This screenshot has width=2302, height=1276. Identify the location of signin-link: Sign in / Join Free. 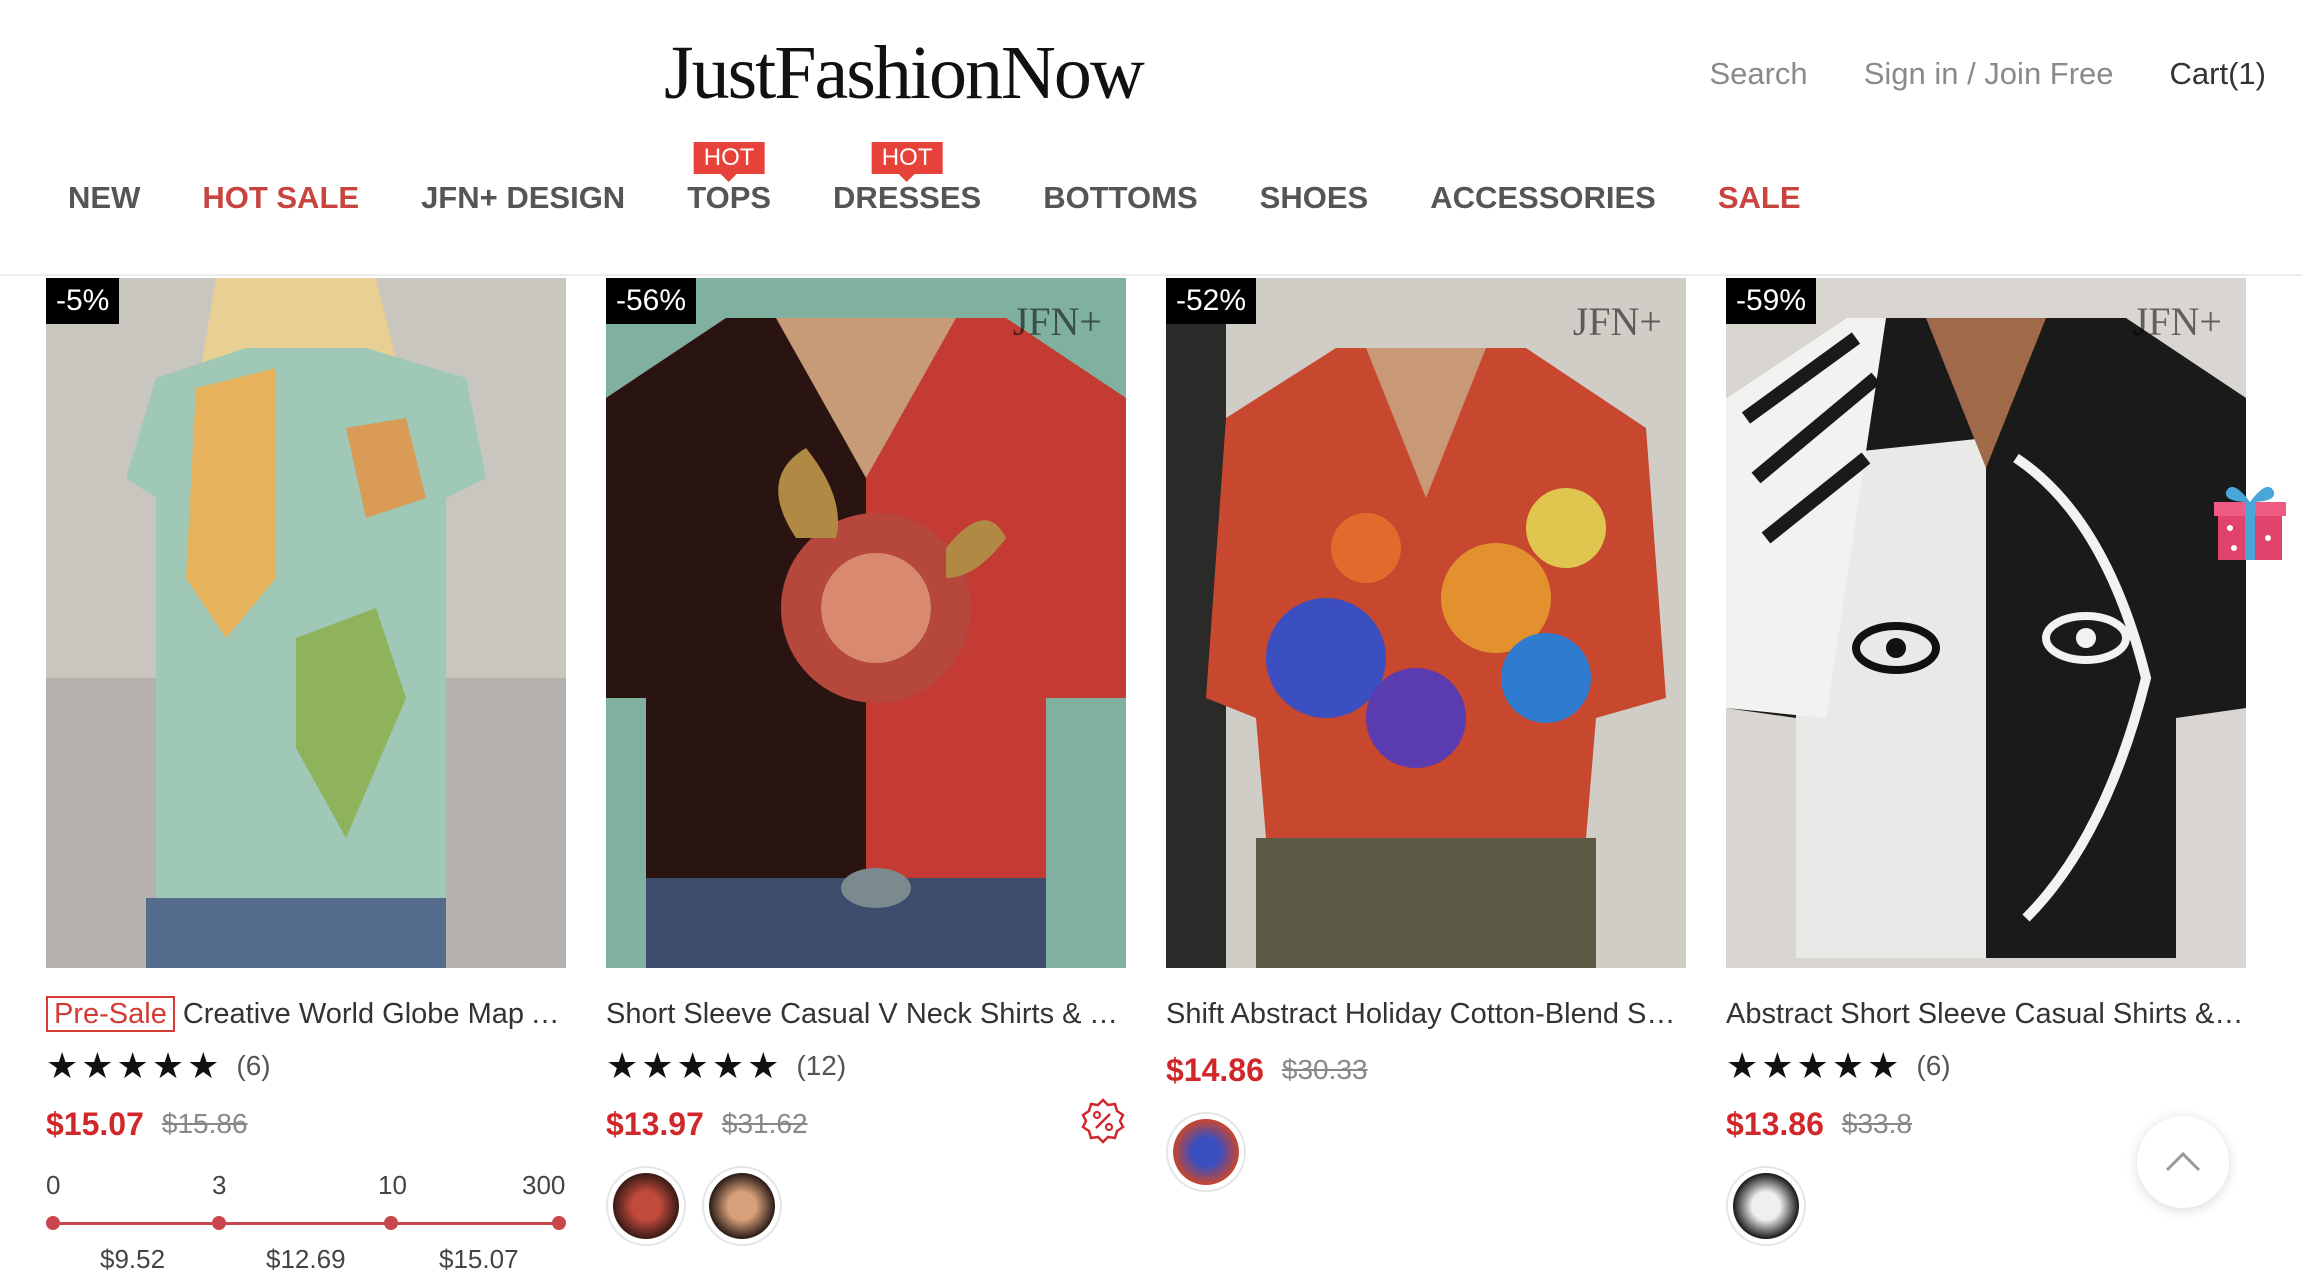
(1989, 74).